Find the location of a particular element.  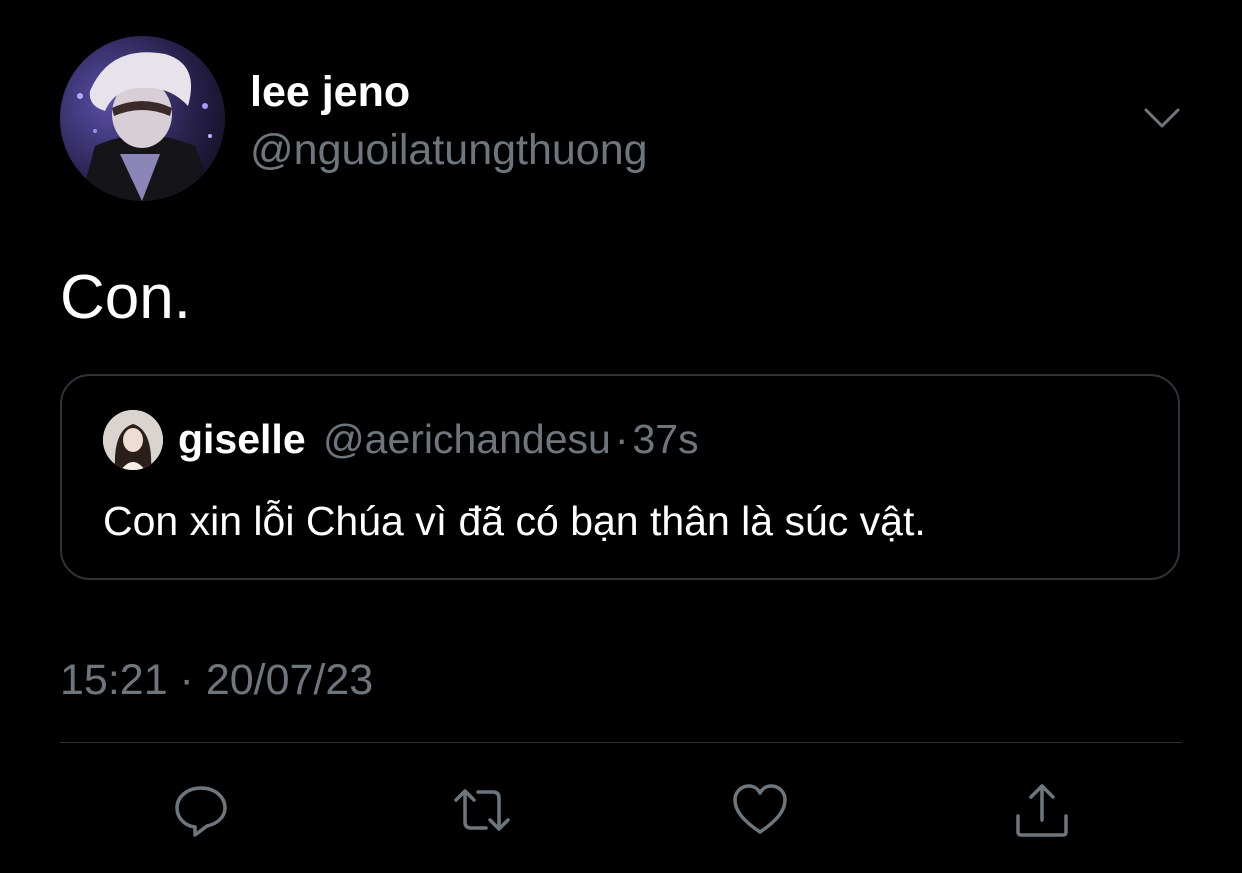

share-icon is located at coordinates (1042, 810).